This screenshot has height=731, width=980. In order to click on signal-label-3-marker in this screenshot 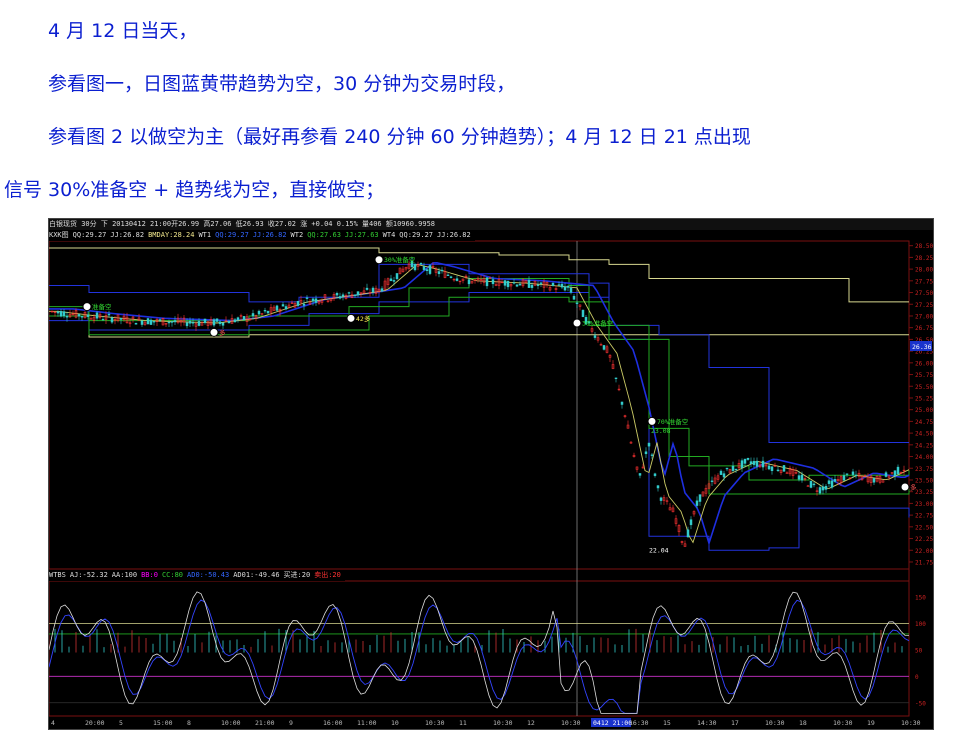, I will do `click(351, 318)`.